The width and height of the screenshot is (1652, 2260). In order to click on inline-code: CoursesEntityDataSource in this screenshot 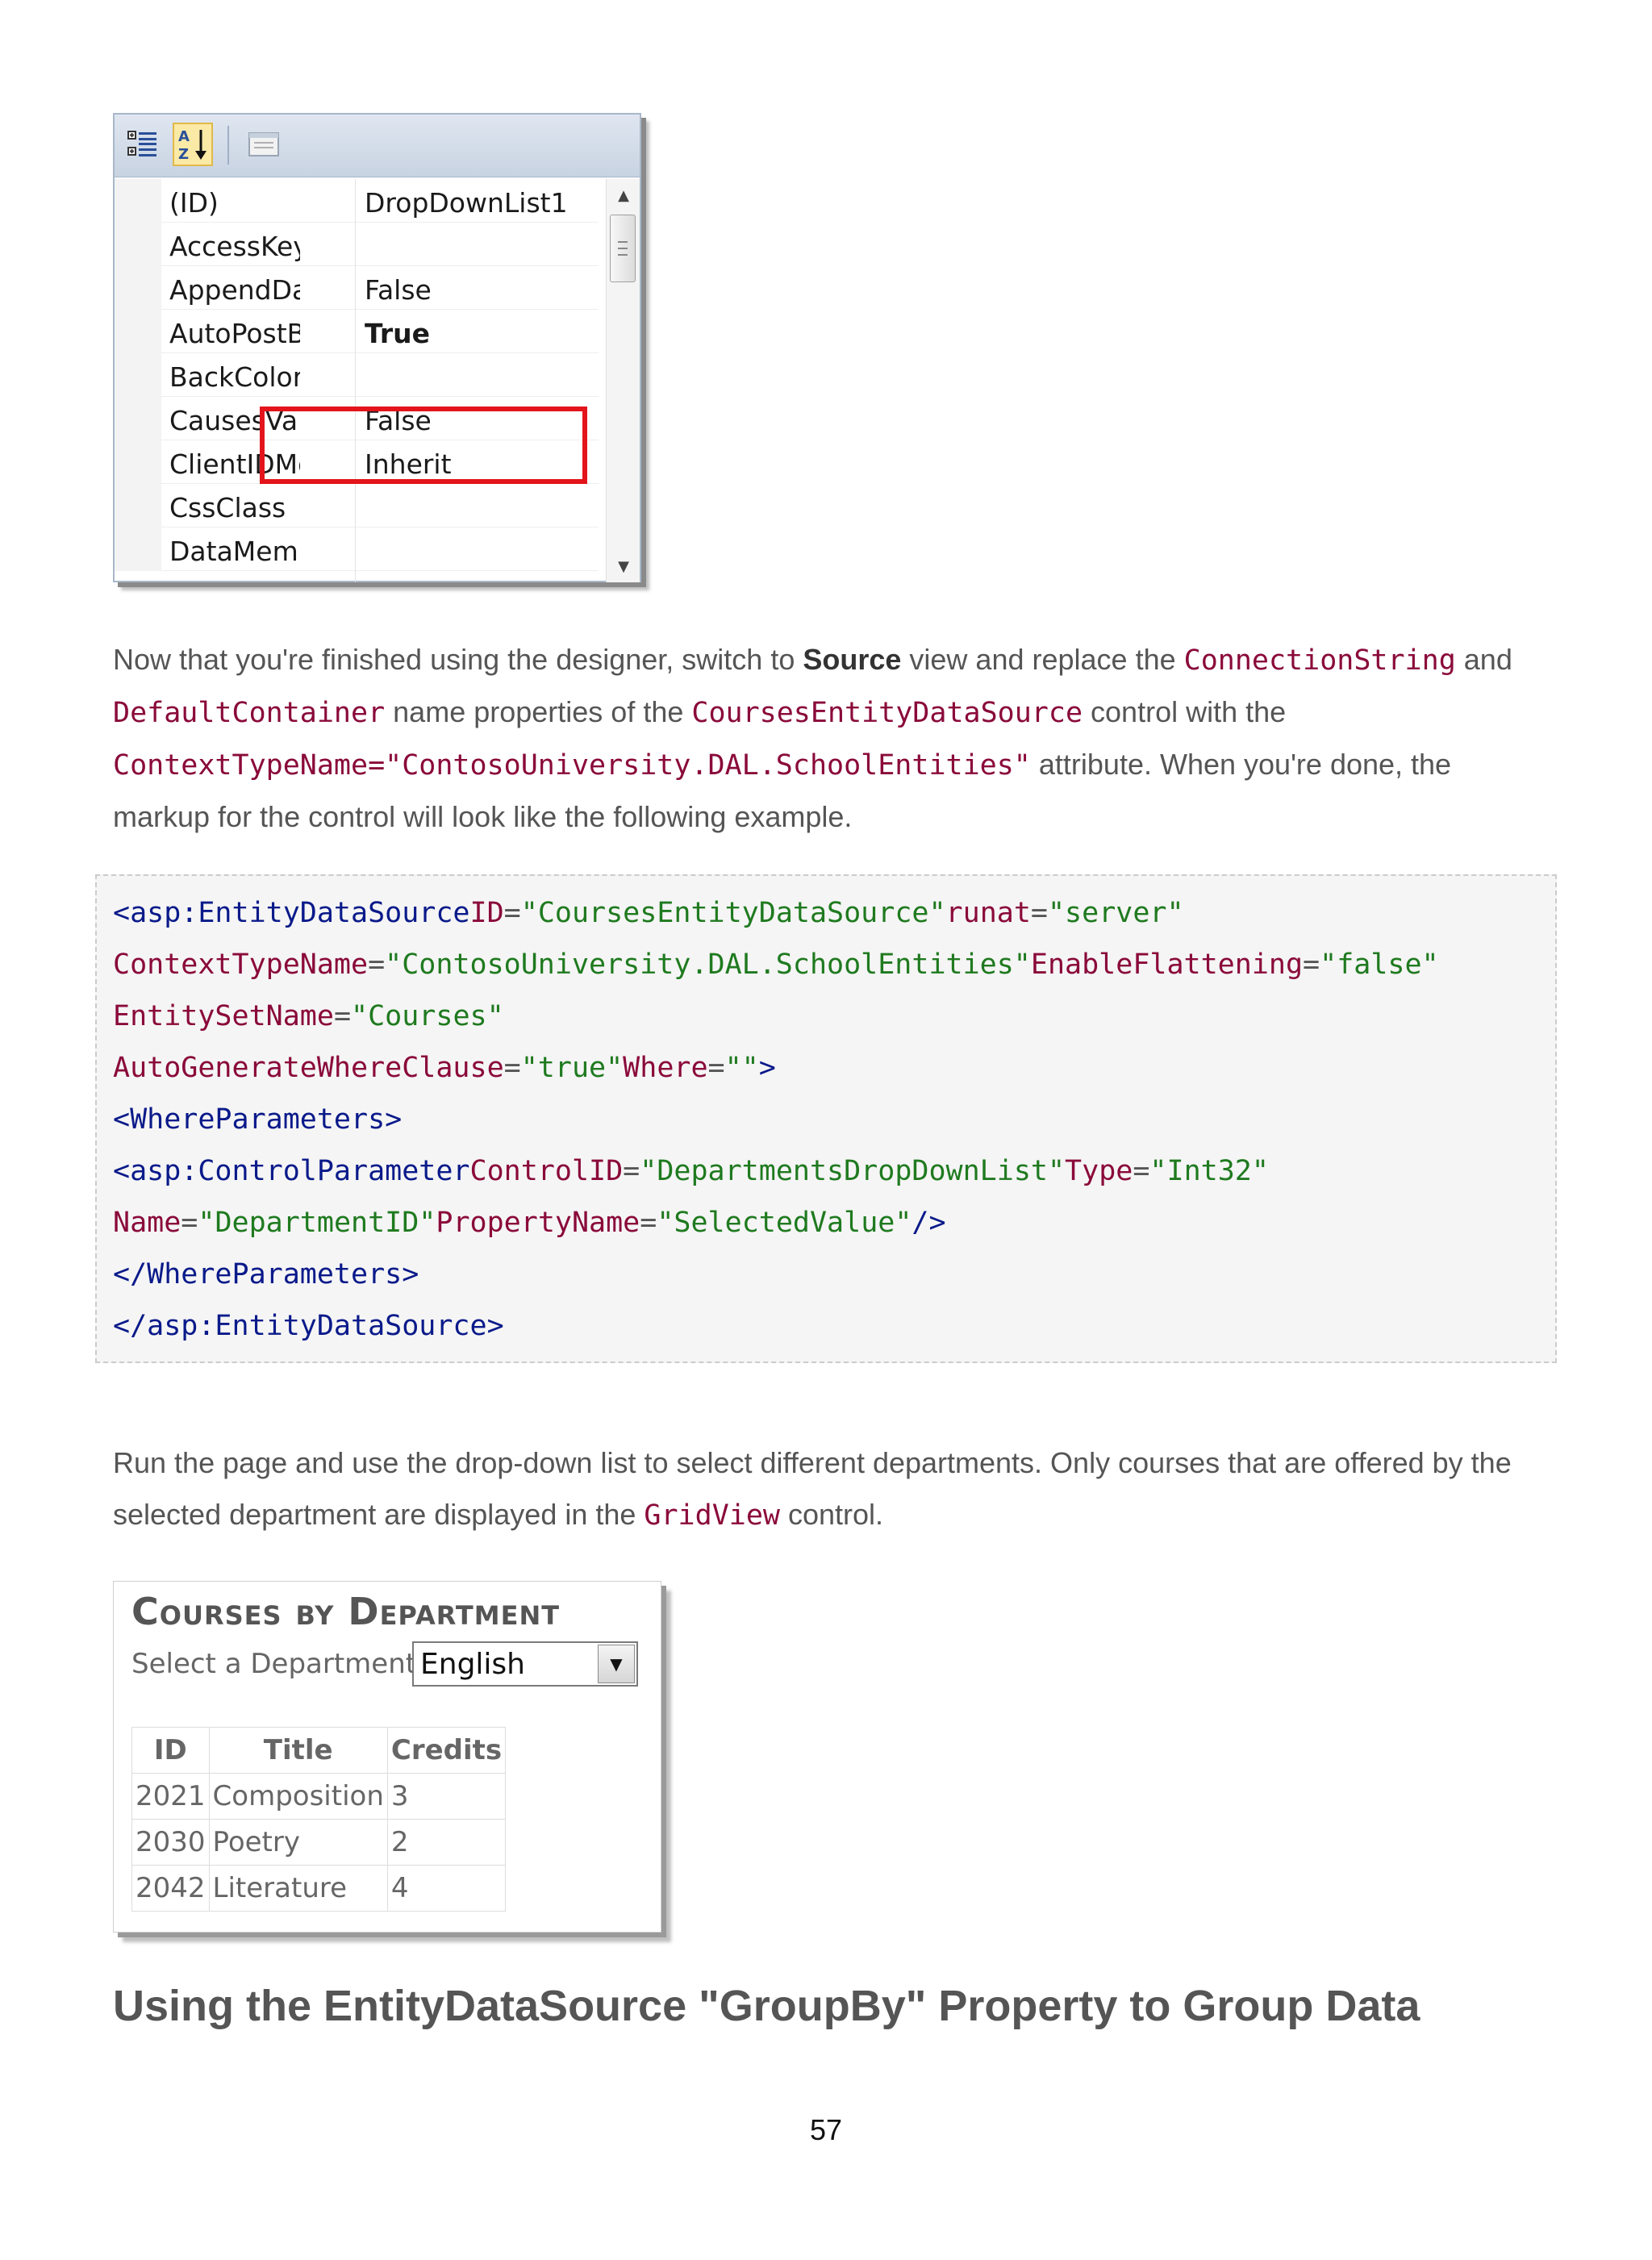, I will do `click(887, 713)`.